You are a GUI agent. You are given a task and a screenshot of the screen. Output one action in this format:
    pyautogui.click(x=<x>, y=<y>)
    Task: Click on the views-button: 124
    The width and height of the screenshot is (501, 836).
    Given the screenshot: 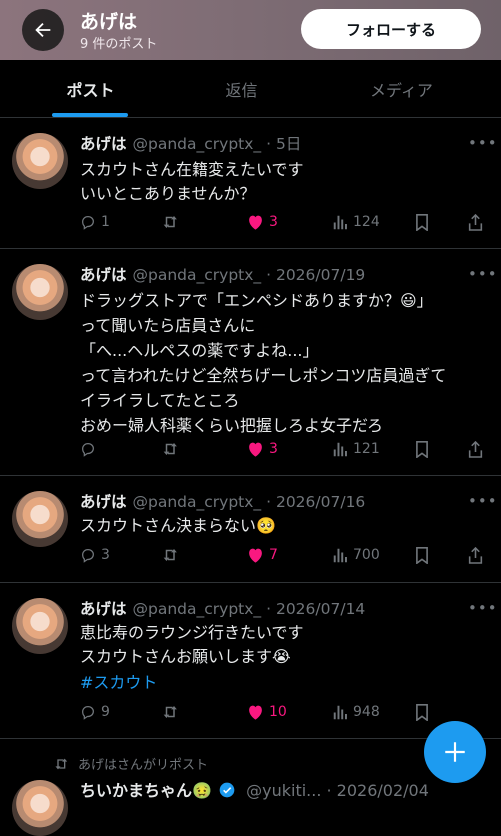 What is the action you would take?
    pyautogui.click(x=356, y=222)
    